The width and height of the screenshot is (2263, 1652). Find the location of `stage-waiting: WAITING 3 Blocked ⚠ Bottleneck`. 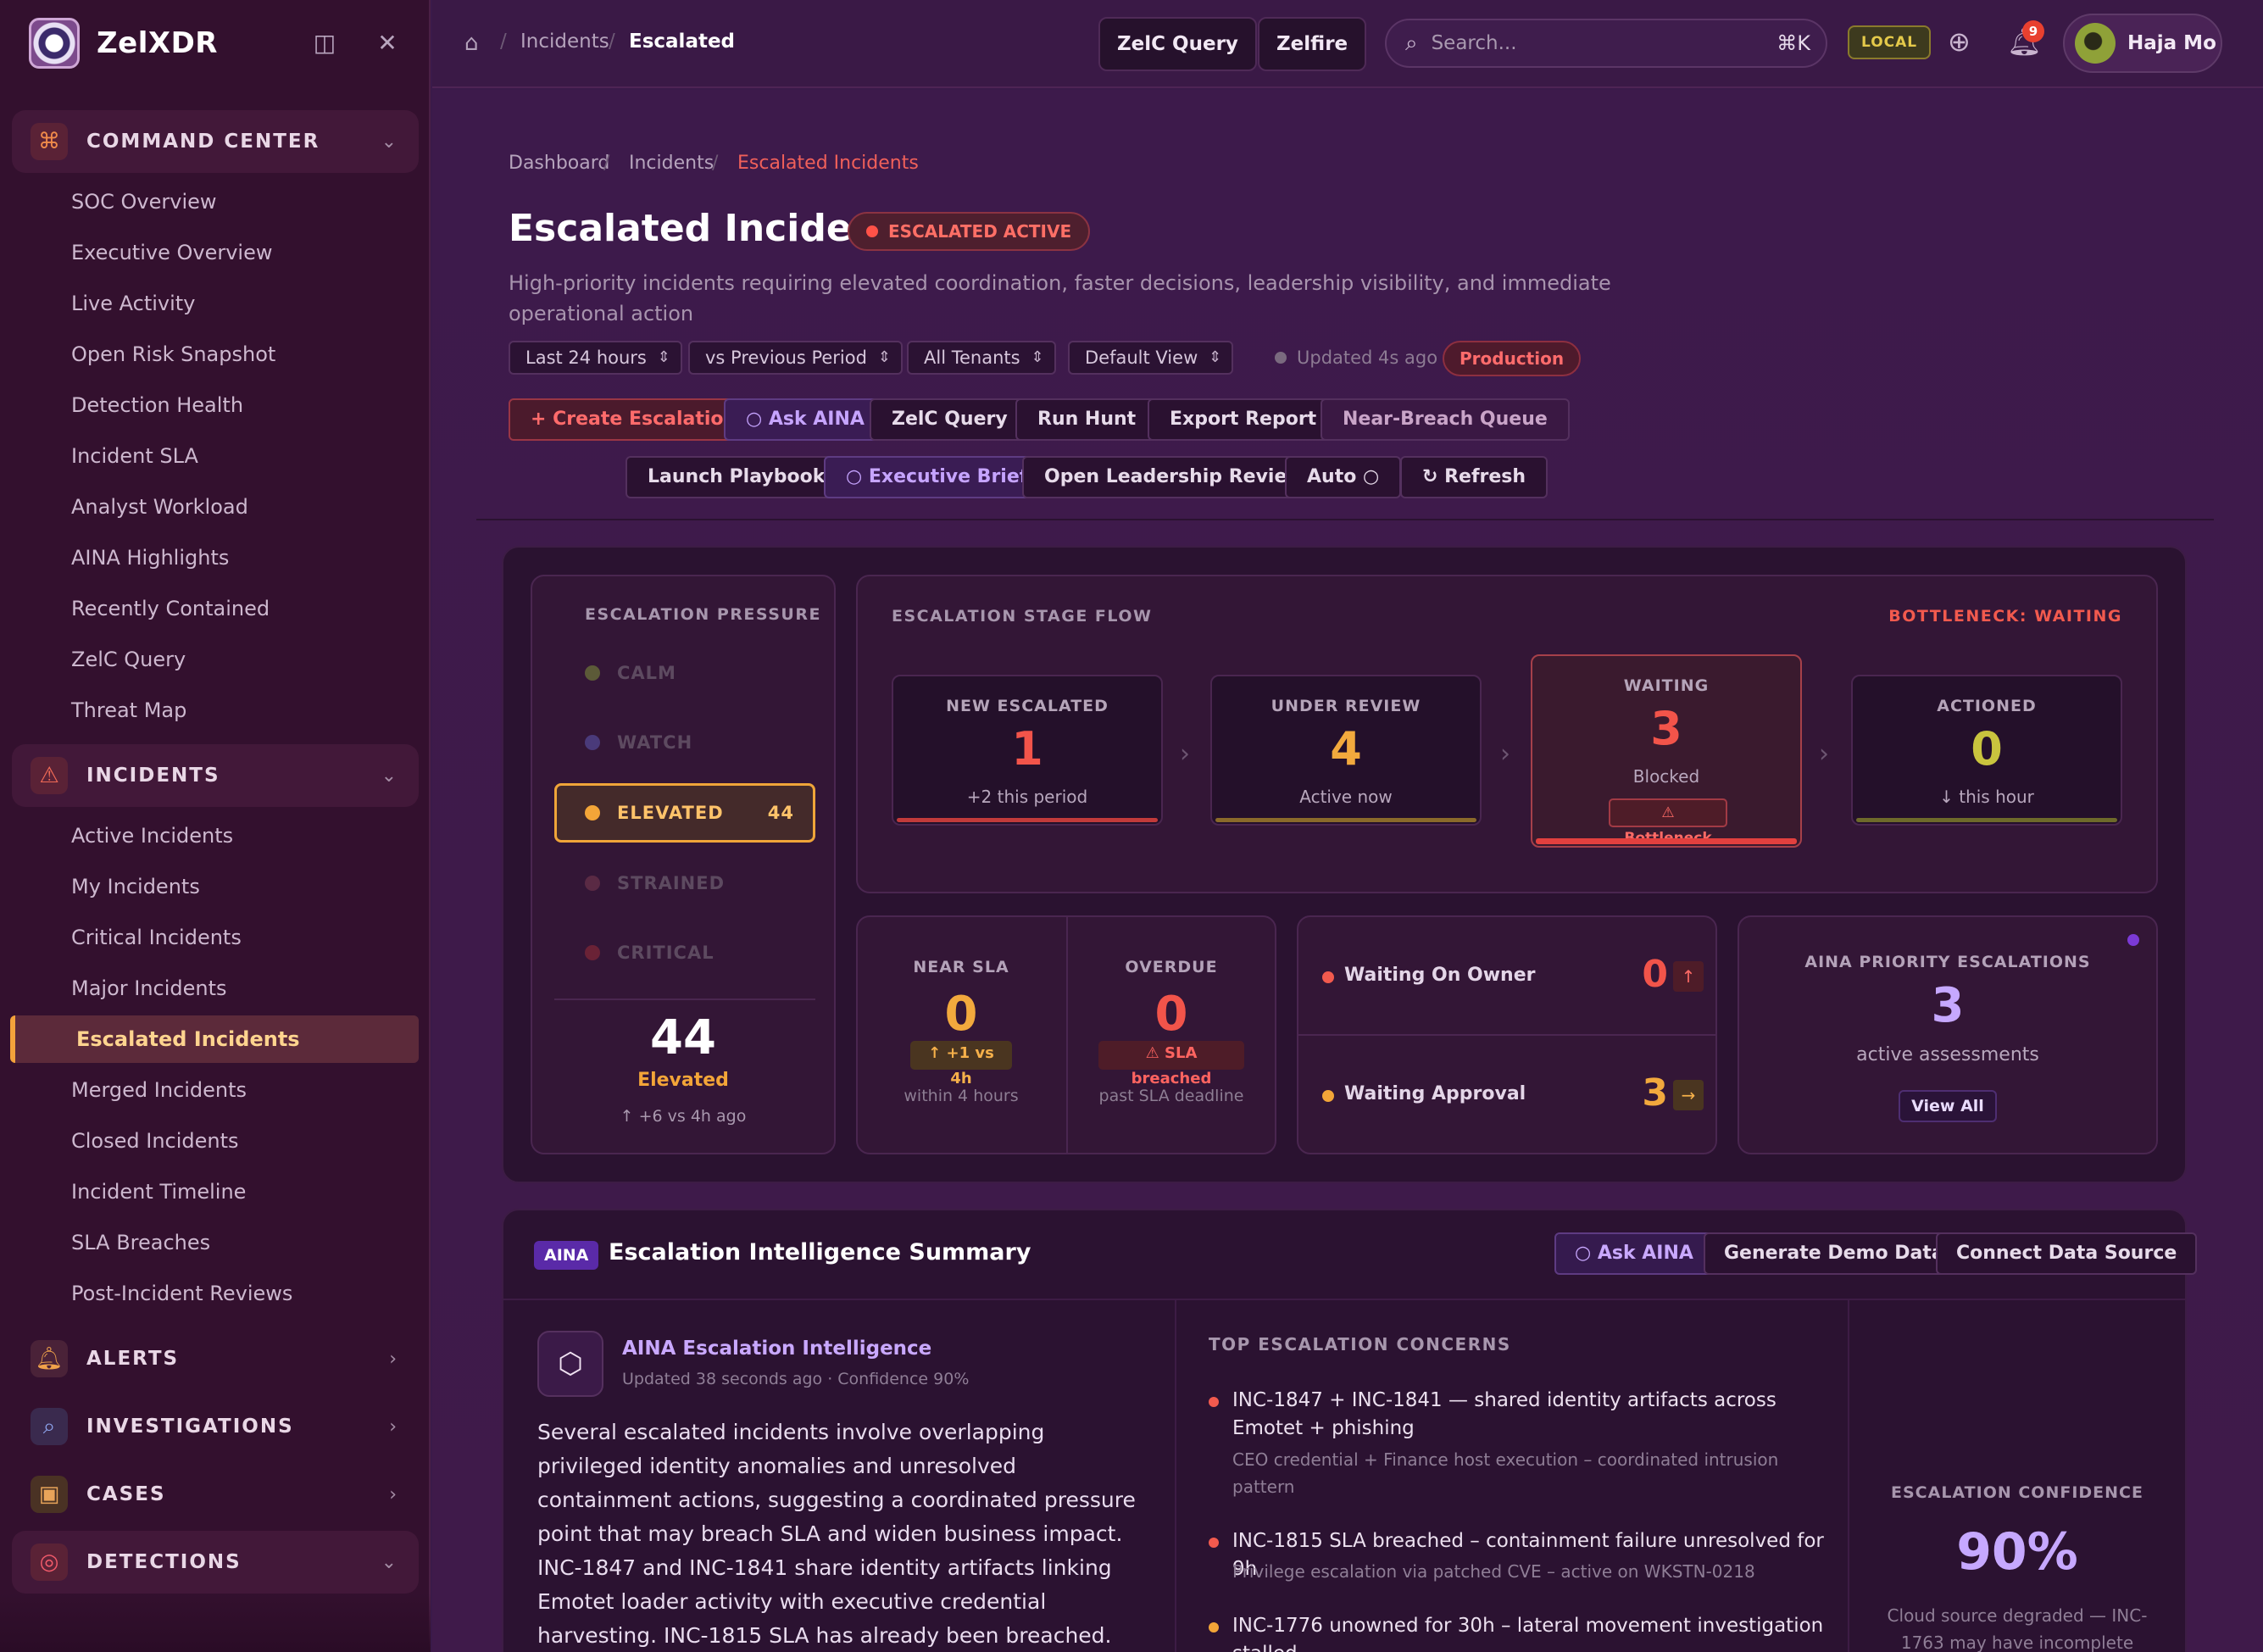

stage-waiting: WAITING 3 Blocked ⚠ Bottleneck is located at coordinates (1666, 751).